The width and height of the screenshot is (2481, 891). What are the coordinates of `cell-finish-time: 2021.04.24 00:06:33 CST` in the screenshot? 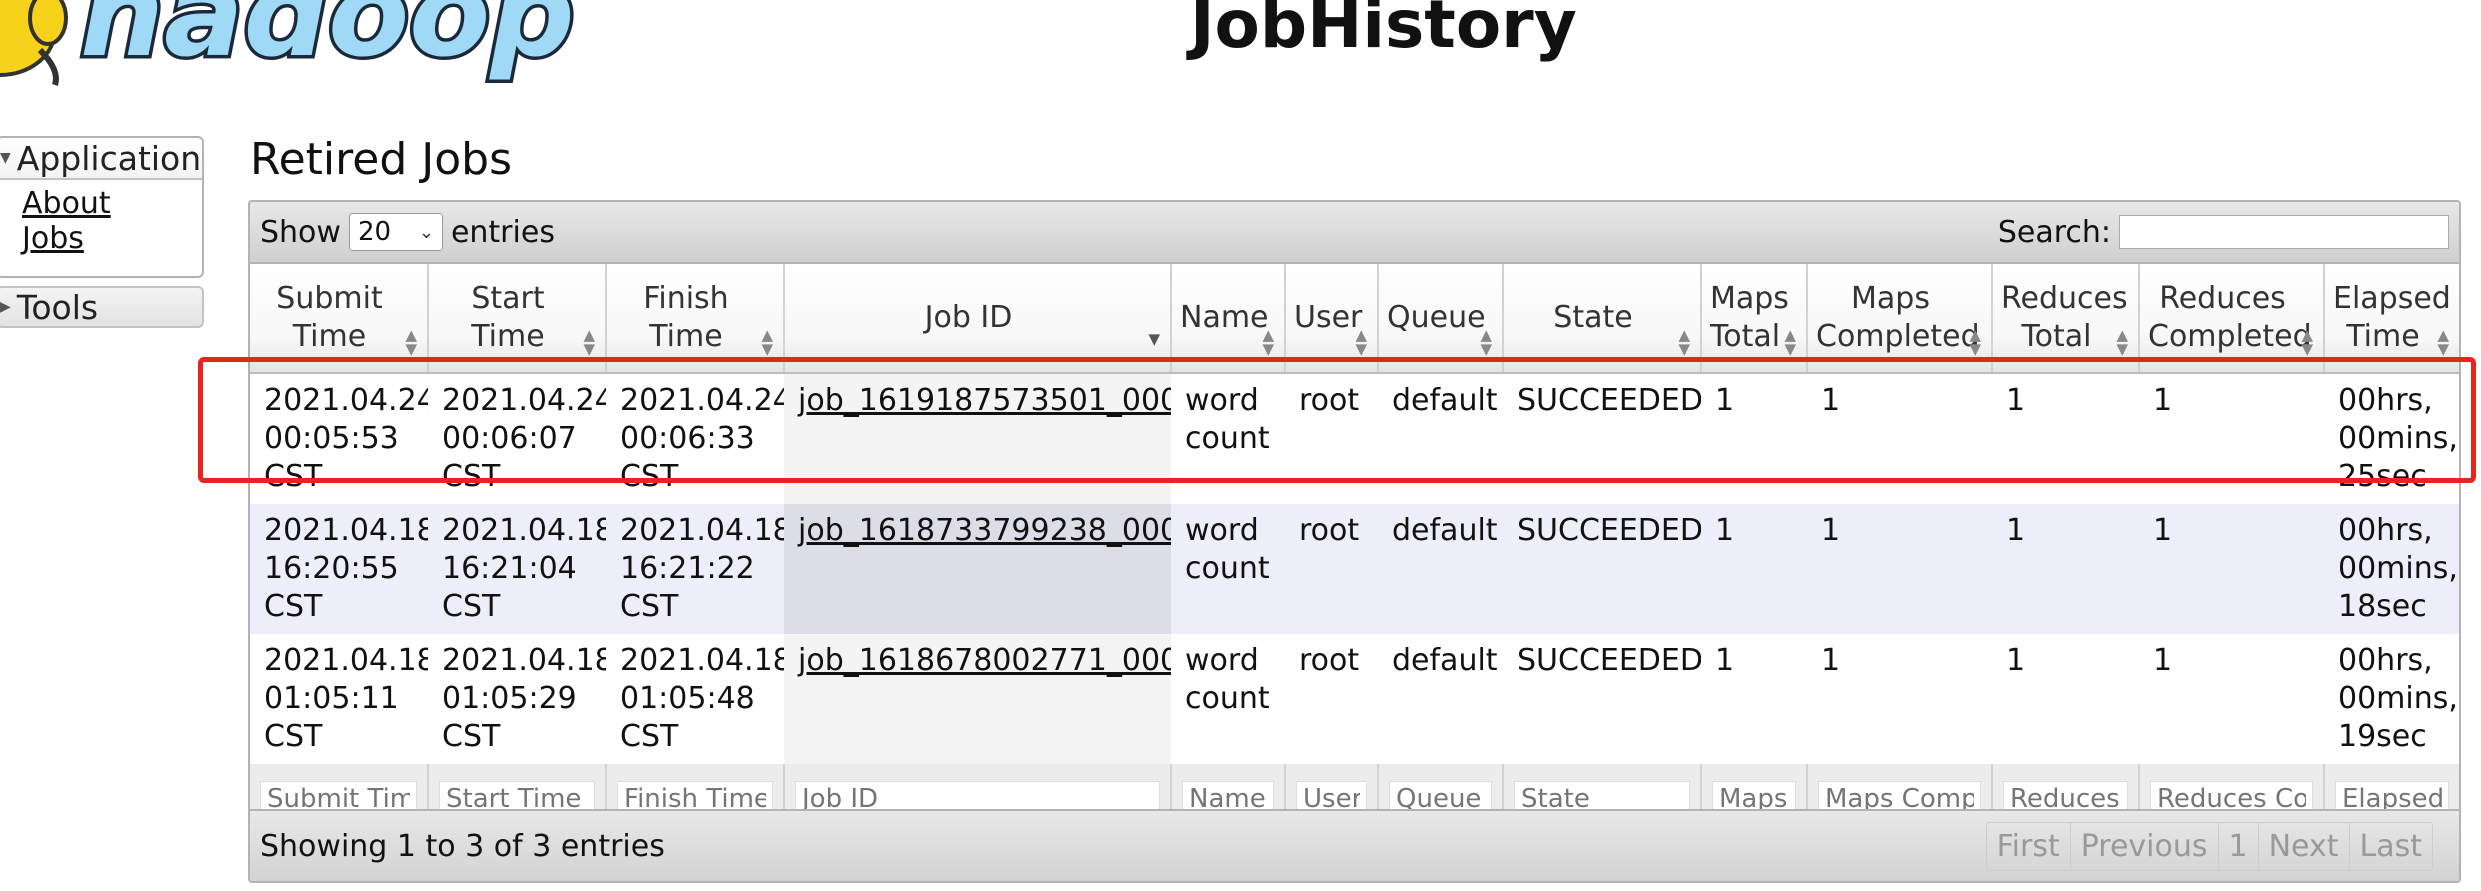 It's located at (695, 438).